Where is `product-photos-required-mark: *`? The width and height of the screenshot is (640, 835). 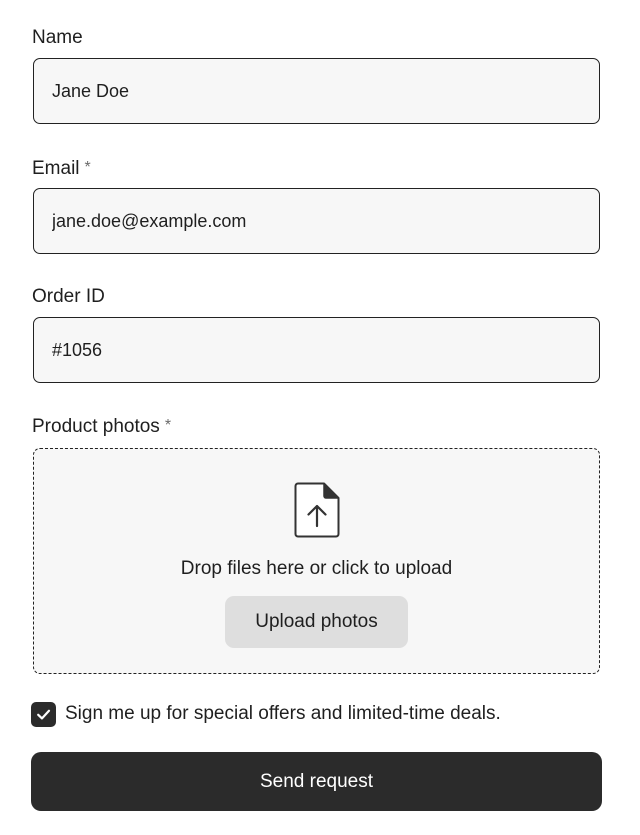
product-photos-required-mark: * is located at coordinates (168, 425).